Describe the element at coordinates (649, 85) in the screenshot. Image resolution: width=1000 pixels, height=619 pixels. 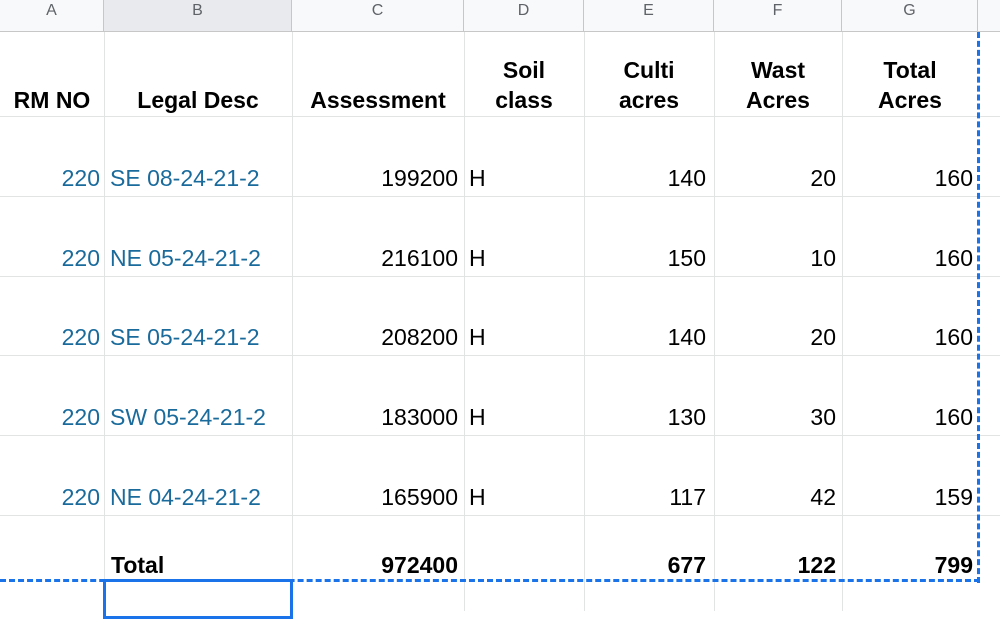
I see `header-culti-acres: Culti acres` at that location.